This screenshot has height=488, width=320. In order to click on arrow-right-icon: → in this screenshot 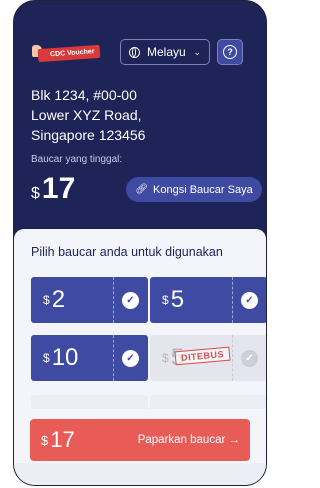, I will do `click(234, 440)`.